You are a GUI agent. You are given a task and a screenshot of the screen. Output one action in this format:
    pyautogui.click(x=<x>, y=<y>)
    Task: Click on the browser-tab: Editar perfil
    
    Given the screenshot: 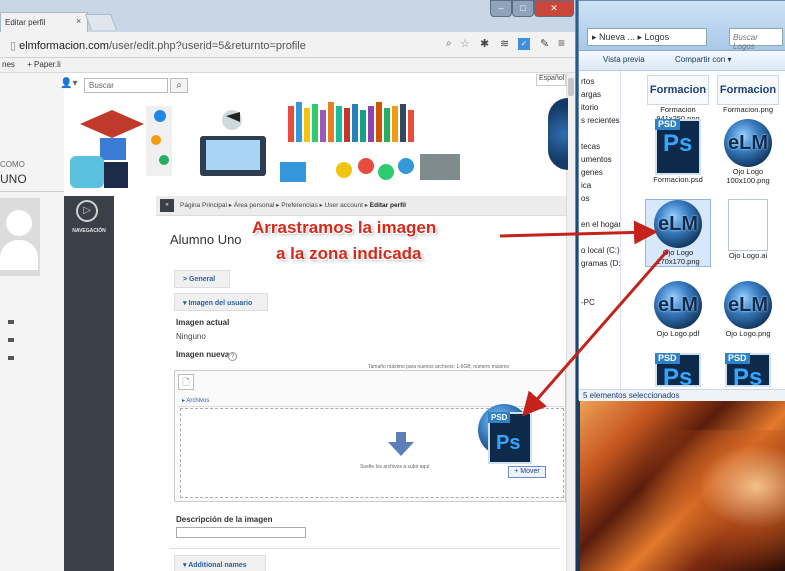 What is the action you would take?
    pyautogui.click(x=44, y=22)
    